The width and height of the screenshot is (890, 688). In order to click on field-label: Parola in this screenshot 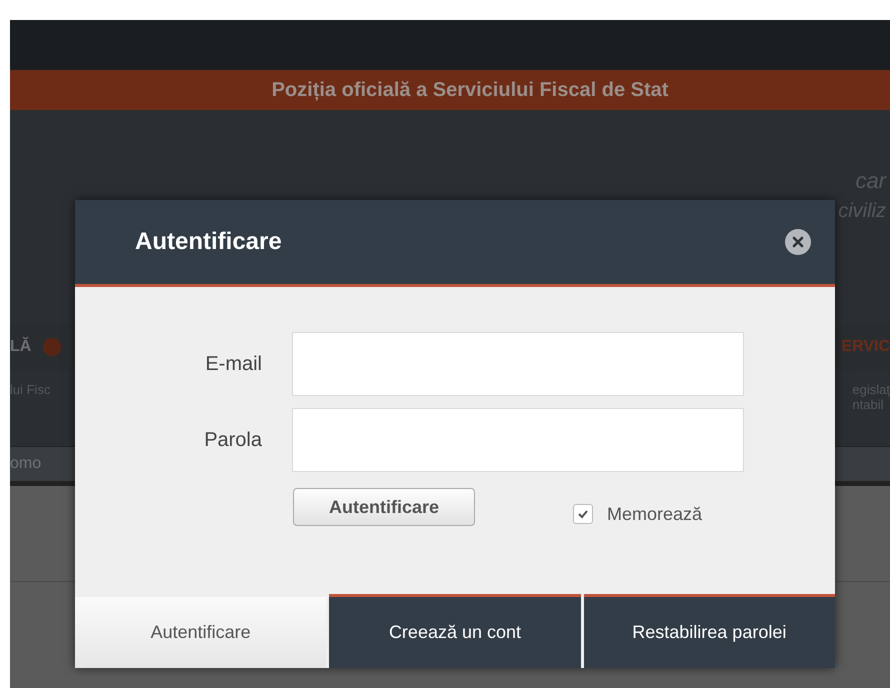, I will do `click(233, 440)`.